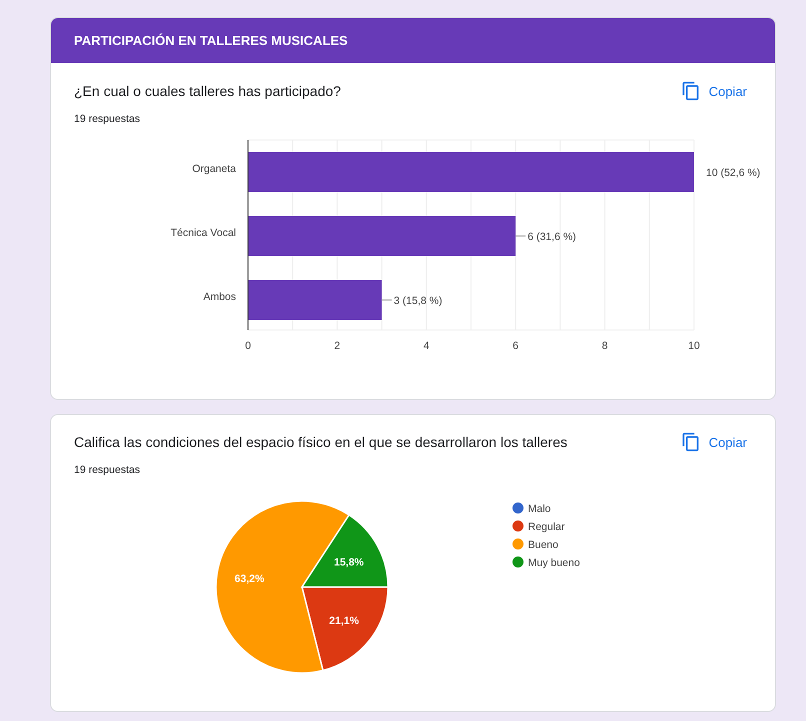 This screenshot has height=721, width=806. I want to click on question-title: Califica las condiciones del espacio físico en el que se desarrollaron los talleres, so click(321, 442).